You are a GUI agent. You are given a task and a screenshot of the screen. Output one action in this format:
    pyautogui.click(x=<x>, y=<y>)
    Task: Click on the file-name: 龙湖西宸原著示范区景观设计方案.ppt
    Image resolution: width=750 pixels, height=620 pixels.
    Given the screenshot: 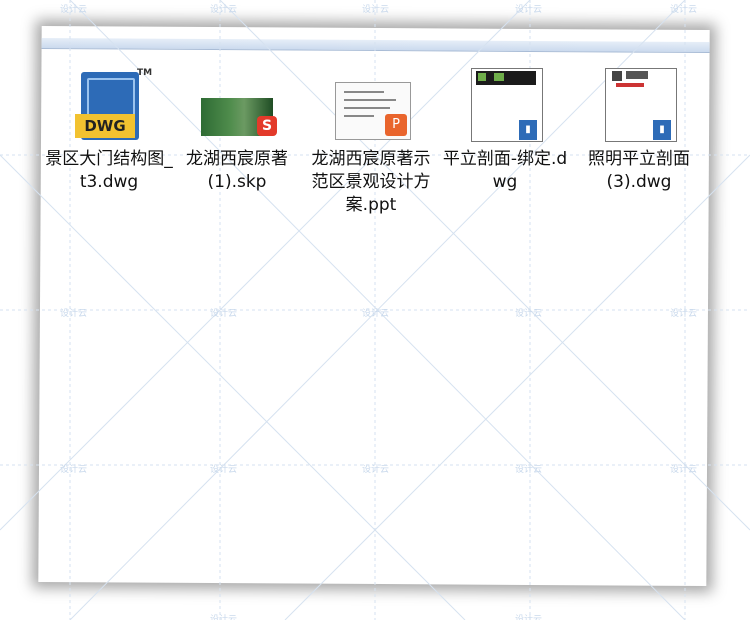 What is the action you would take?
    pyautogui.click(x=371, y=182)
    